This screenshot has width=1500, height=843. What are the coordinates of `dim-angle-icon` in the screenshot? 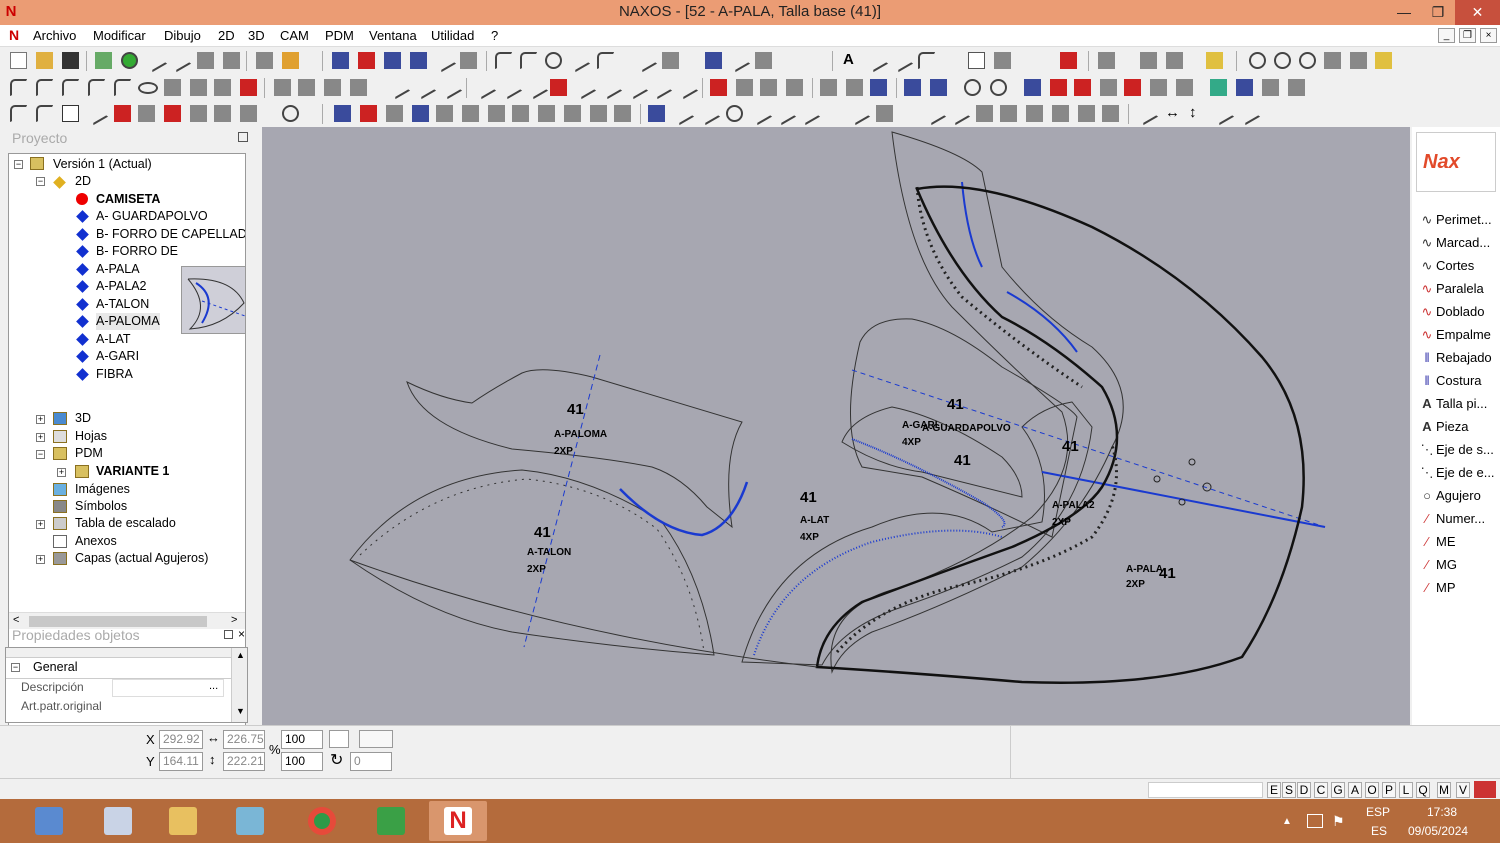 It's located at (1222, 113).